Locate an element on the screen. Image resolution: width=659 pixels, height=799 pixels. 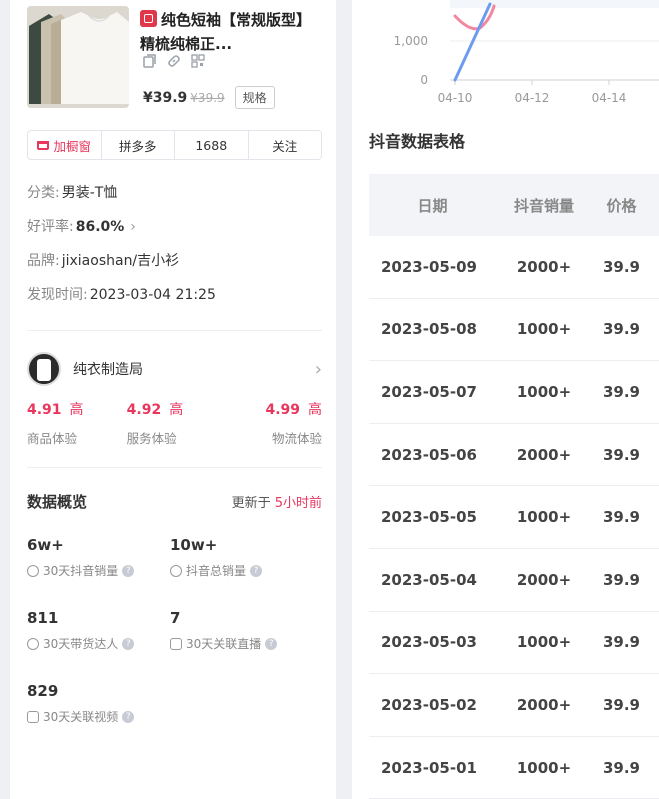
sales-chart: 0 1,000 04-10 04-12 04-14 is located at coordinates (526, 52).